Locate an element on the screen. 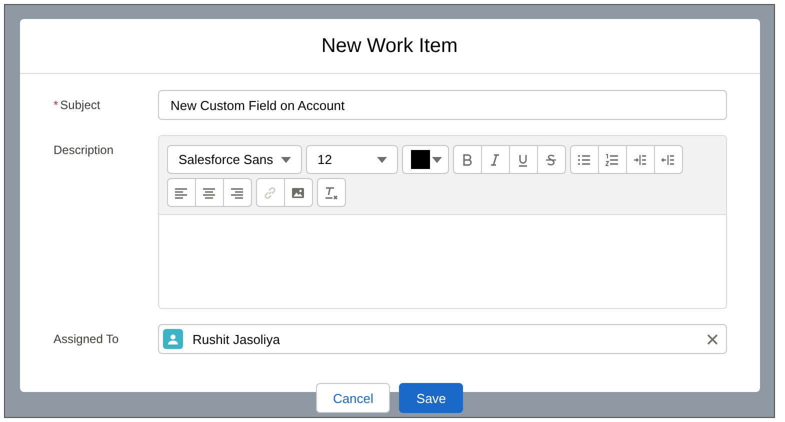  align-left-icon is located at coordinates (181, 193).